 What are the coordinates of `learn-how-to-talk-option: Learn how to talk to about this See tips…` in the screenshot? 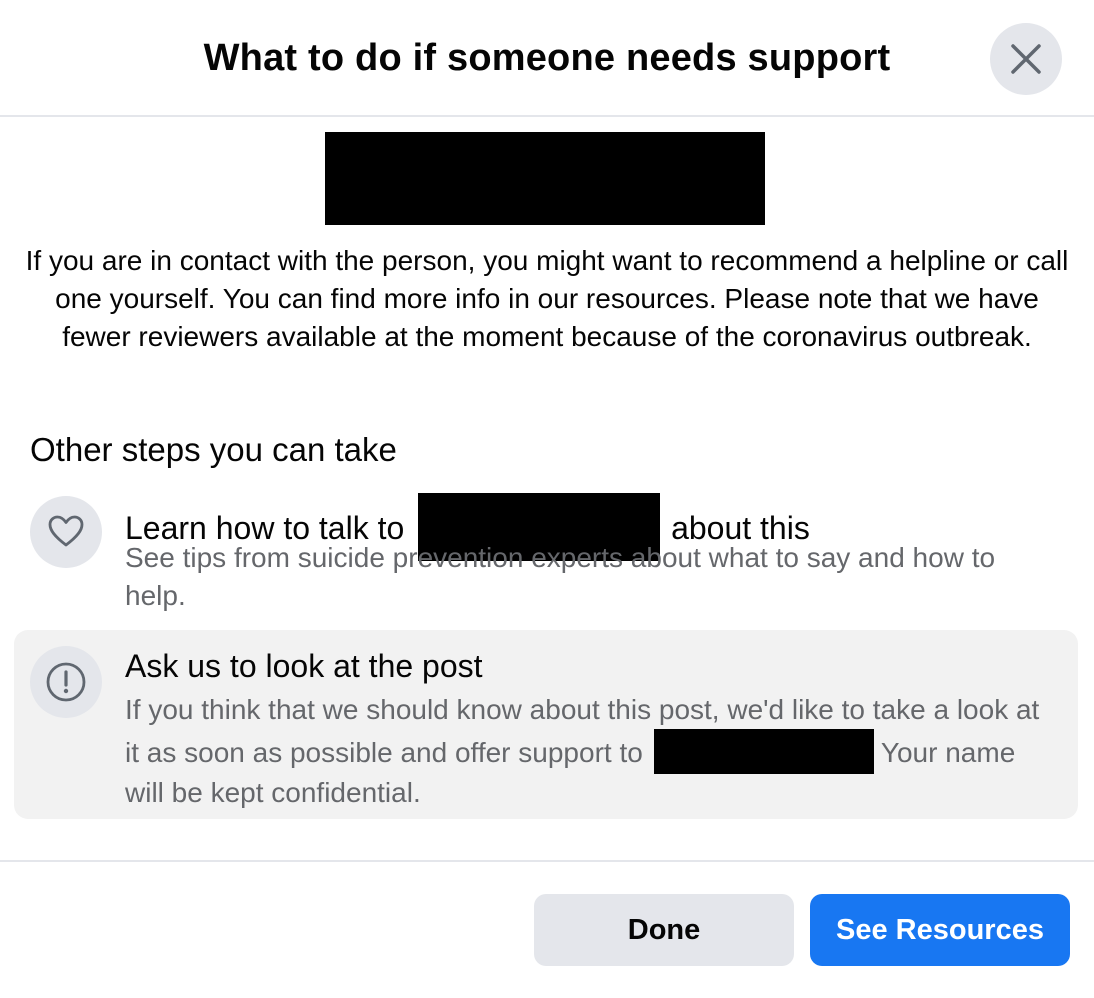 It's located at (546, 549).